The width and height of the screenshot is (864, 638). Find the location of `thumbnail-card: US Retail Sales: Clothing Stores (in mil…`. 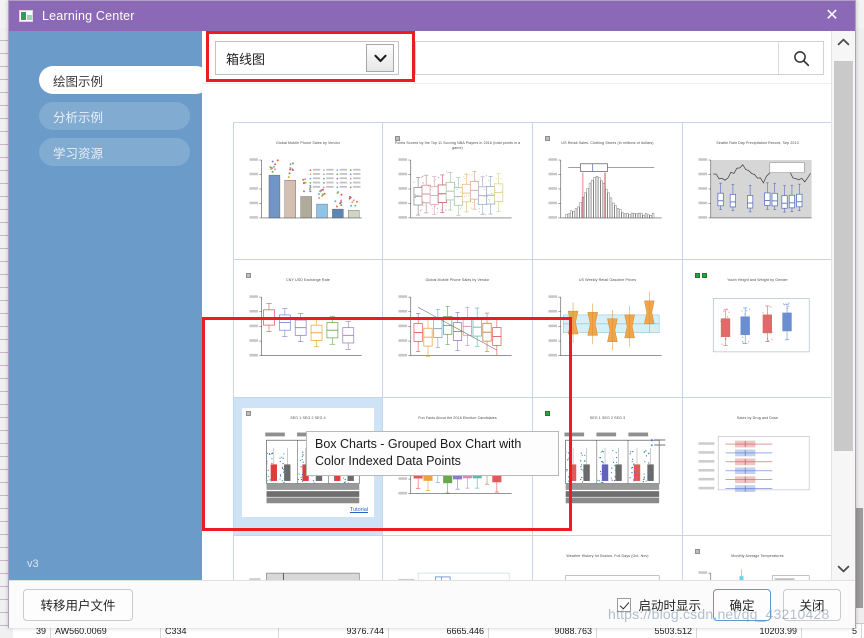

thumbnail-card: US Retail Sales: Clothing Stores (in mil… is located at coordinates (607, 187).